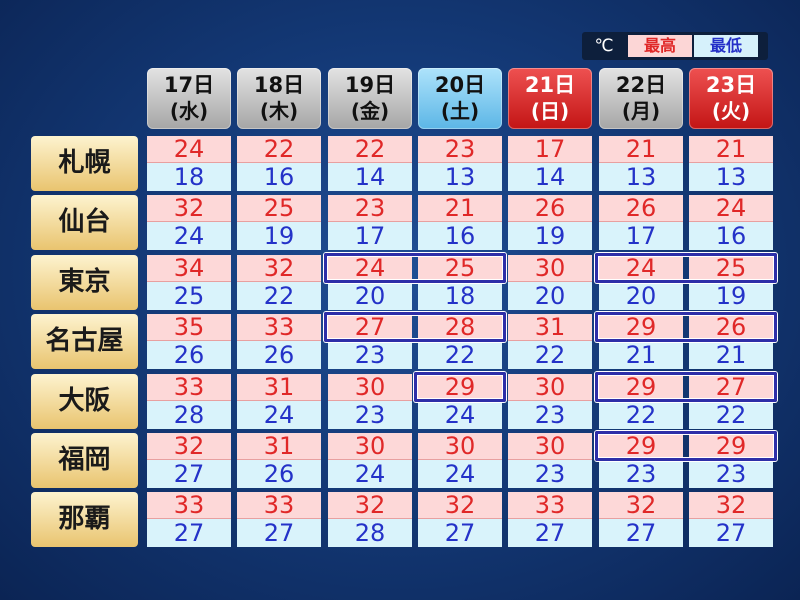  What do you see at coordinates (189, 296) in the screenshot?
I see `low-temp: 25` at bounding box center [189, 296].